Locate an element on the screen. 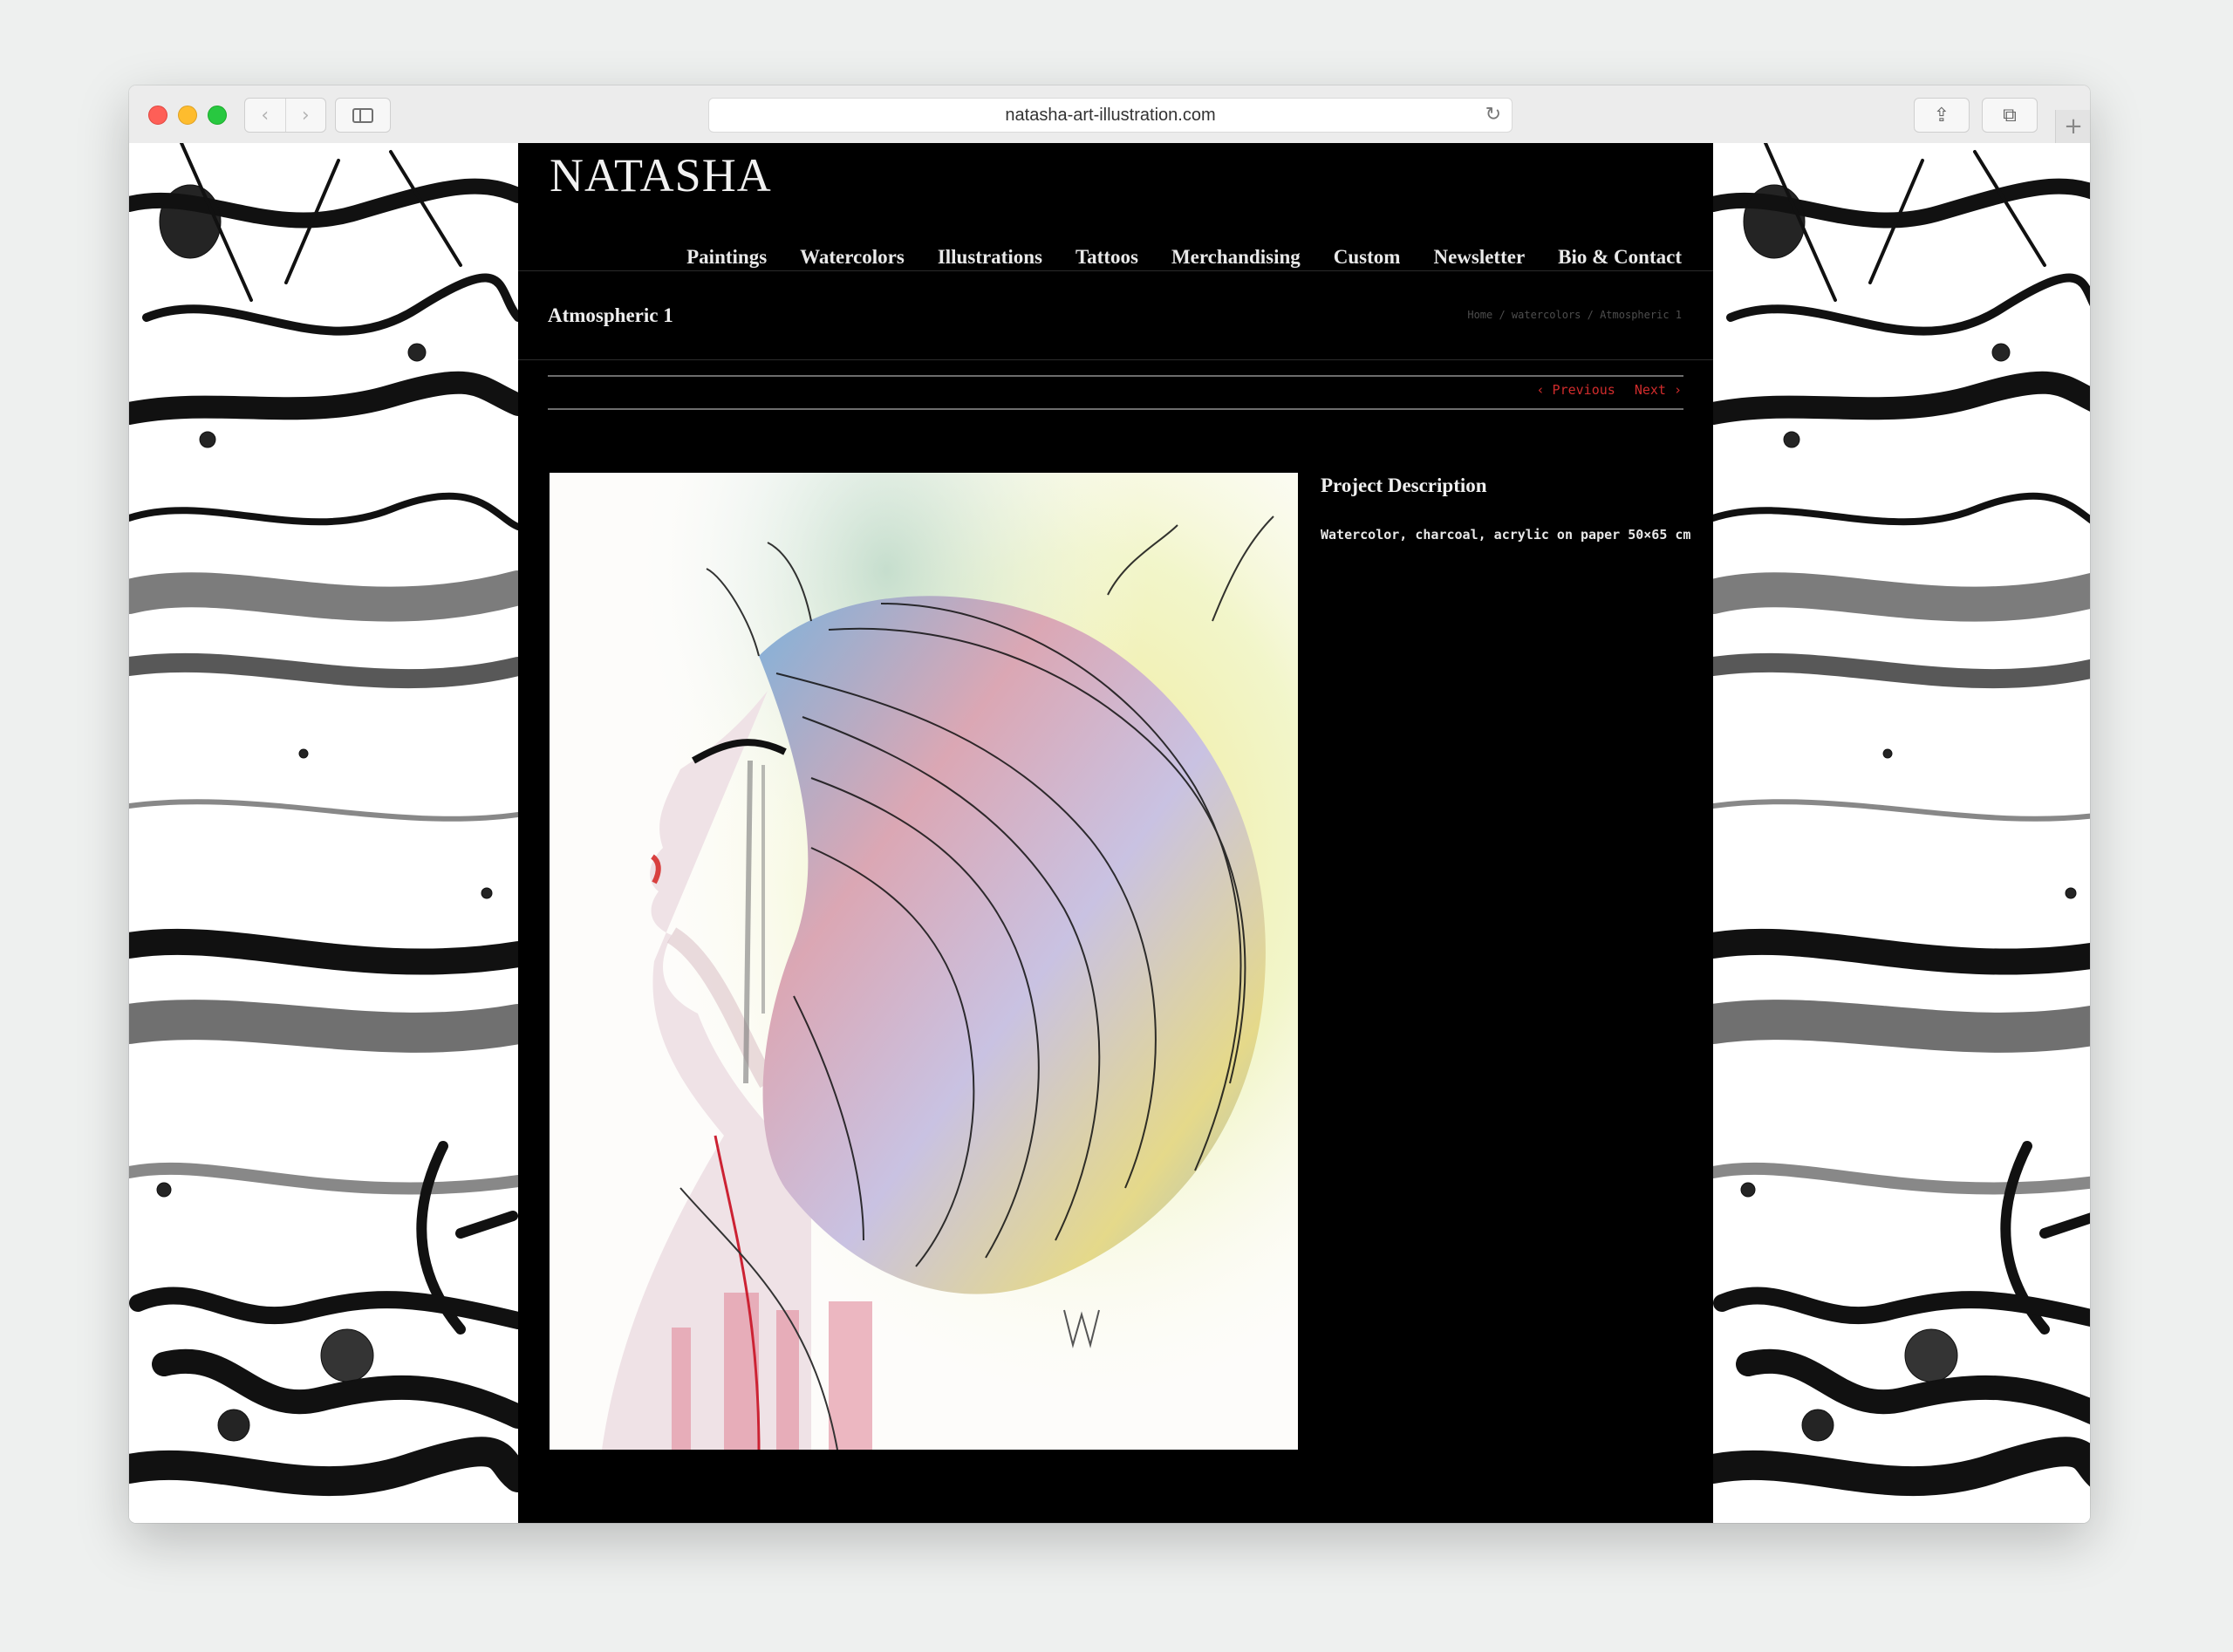 The width and height of the screenshot is (2233, 1652). new-tab-button: + is located at coordinates (2072, 127).